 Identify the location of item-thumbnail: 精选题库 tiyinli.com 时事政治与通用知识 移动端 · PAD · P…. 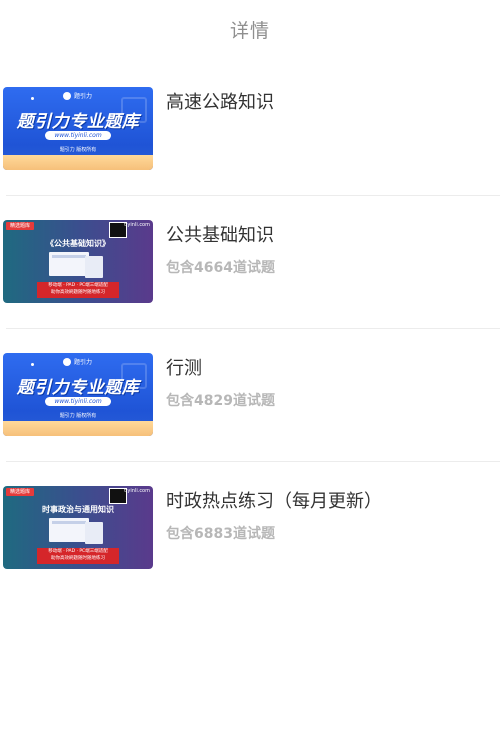
(78, 527).